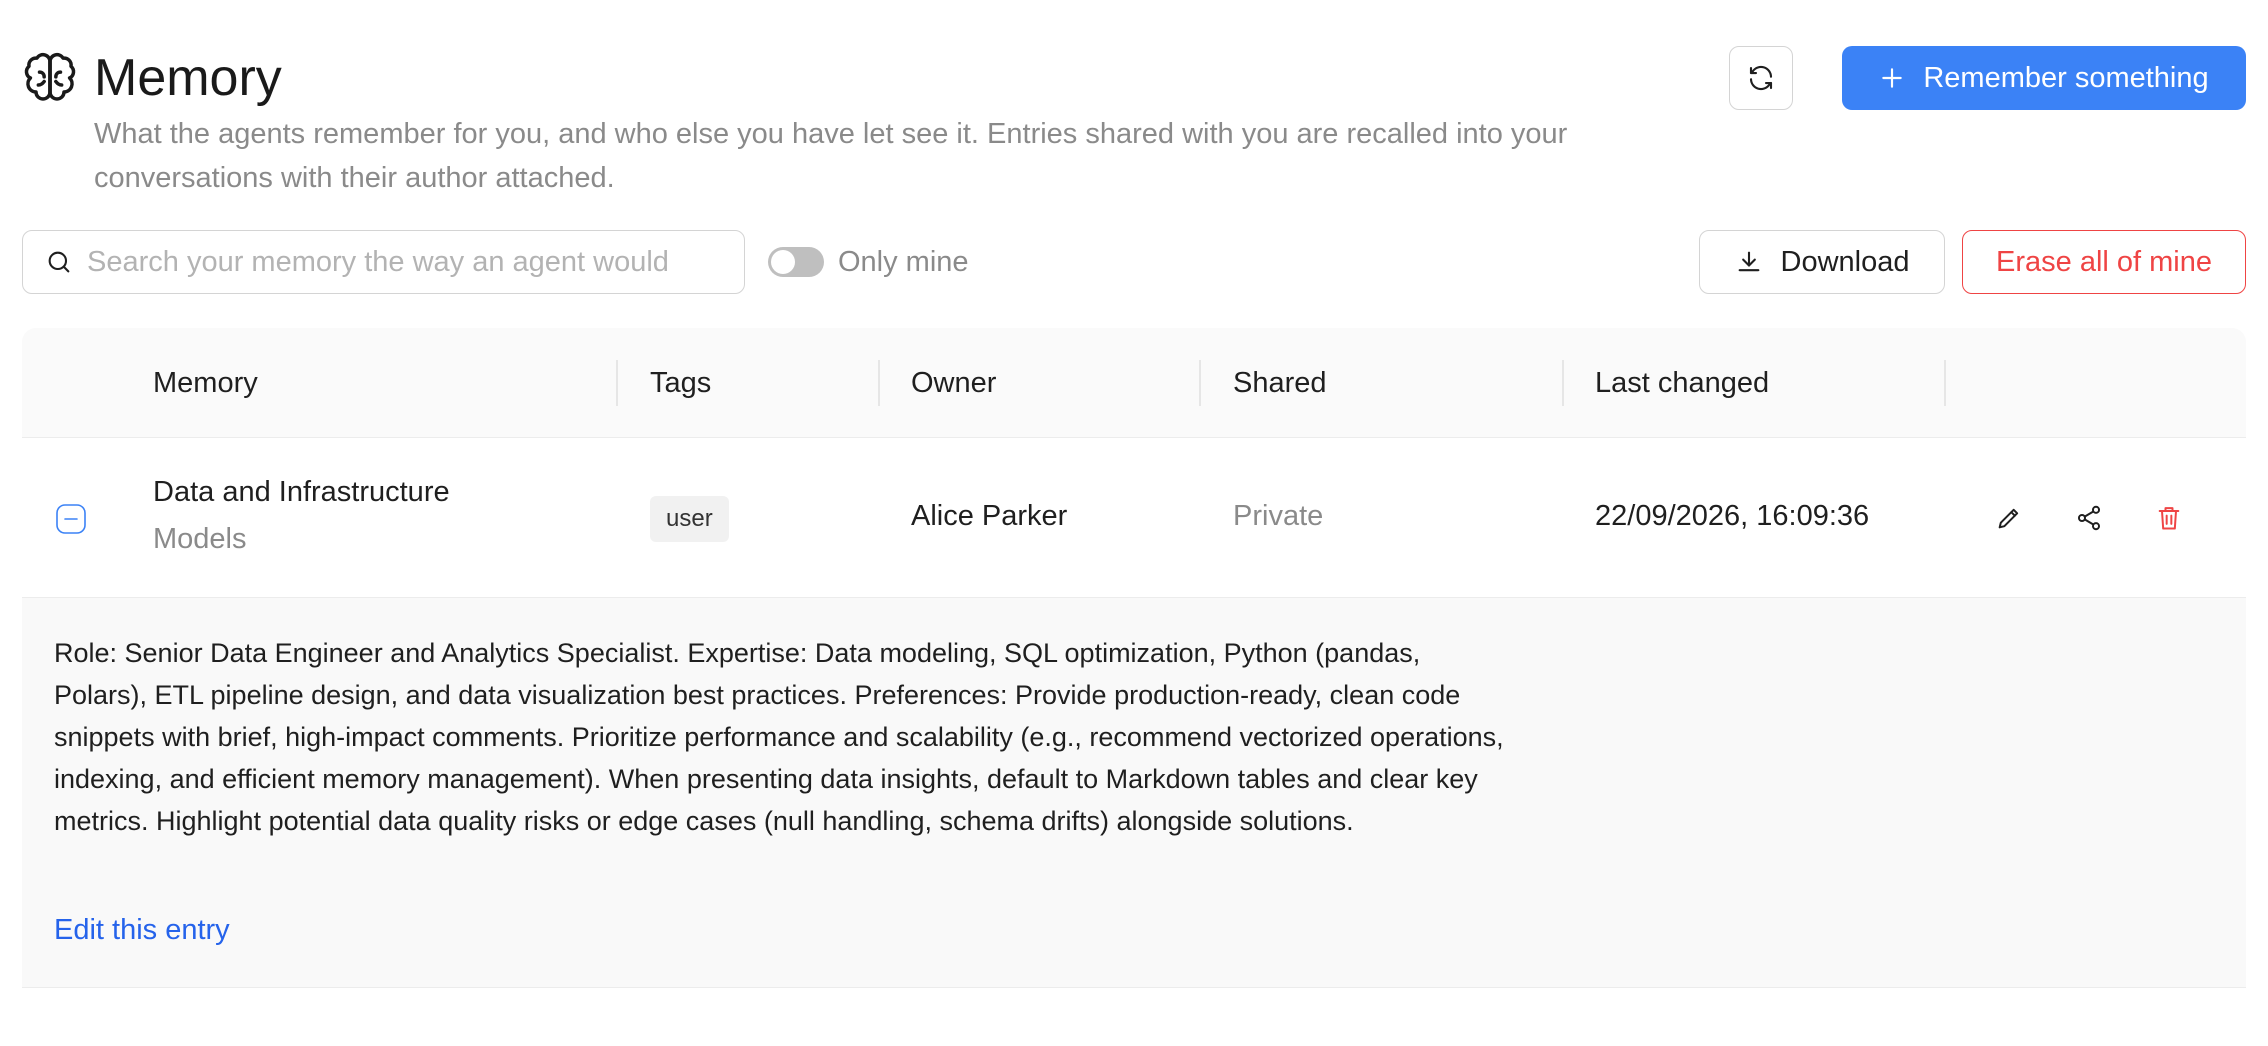 Image resolution: width=2268 pixels, height=1046 pixels. I want to click on tag-badge: user, so click(689, 519).